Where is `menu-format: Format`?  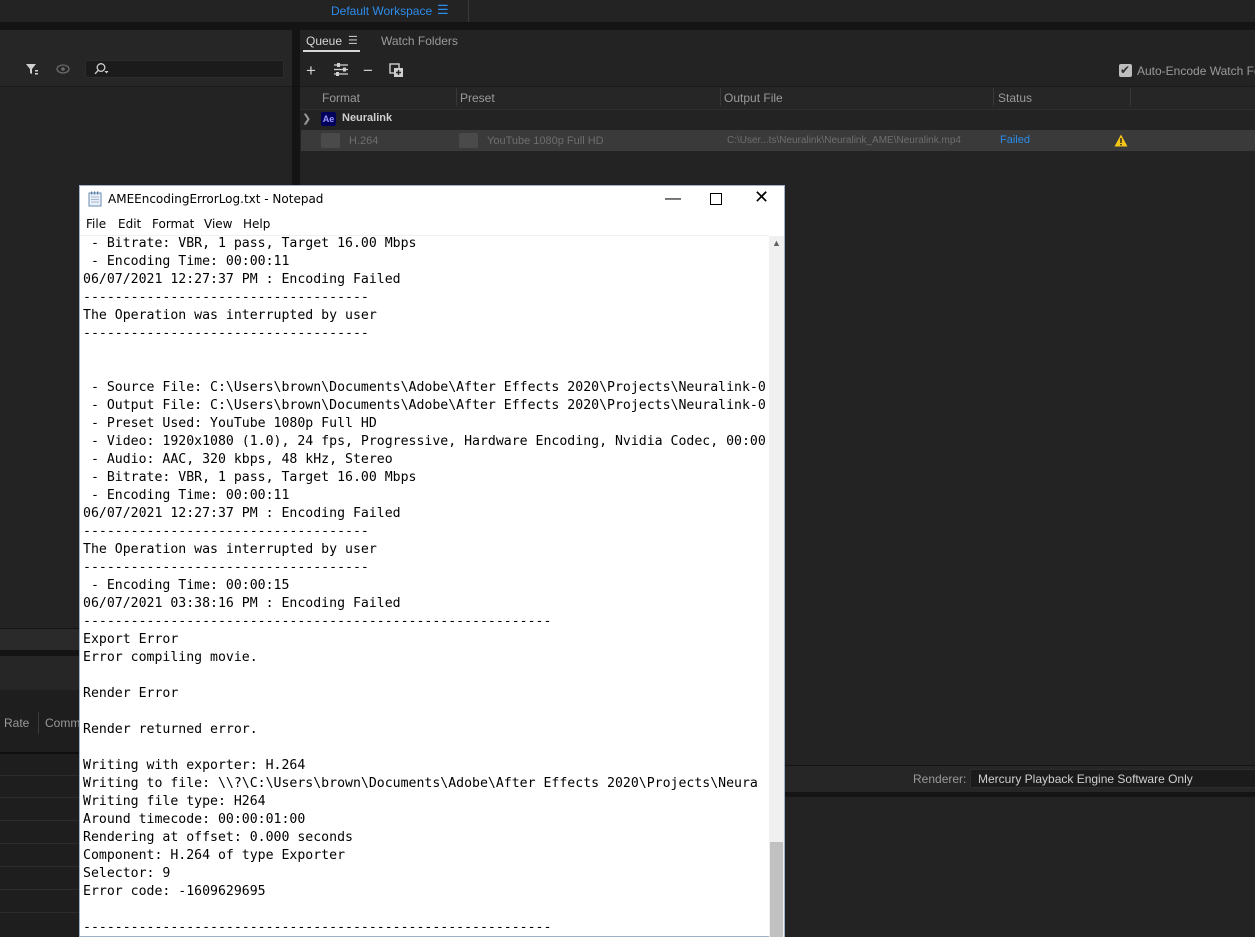 menu-format: Format is located at coordinates (173, 224).